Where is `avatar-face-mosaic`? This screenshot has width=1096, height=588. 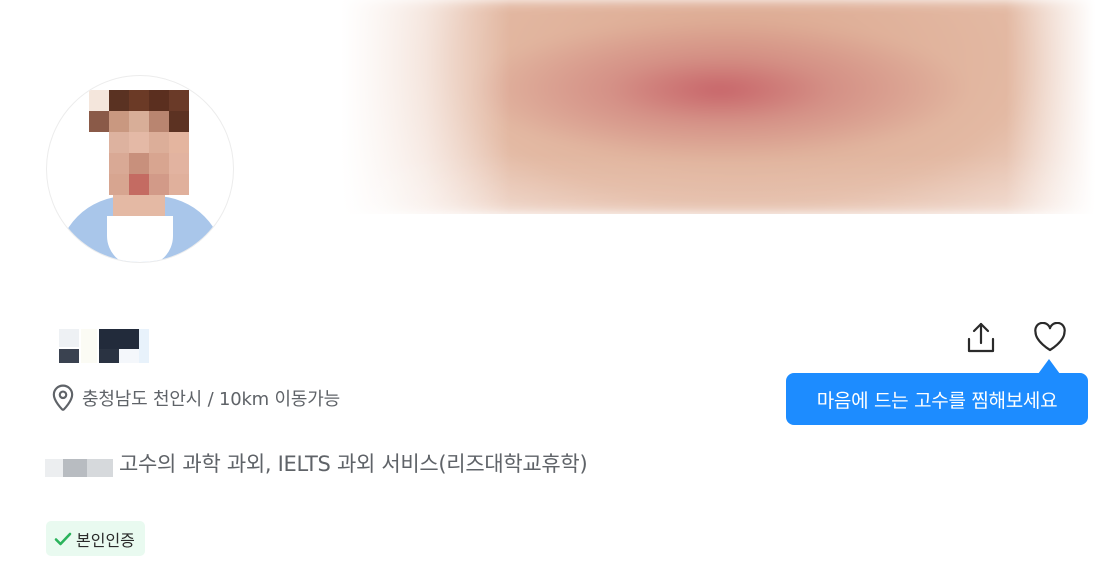 avatar-face-mosaic is located at coordinates (139, 142).